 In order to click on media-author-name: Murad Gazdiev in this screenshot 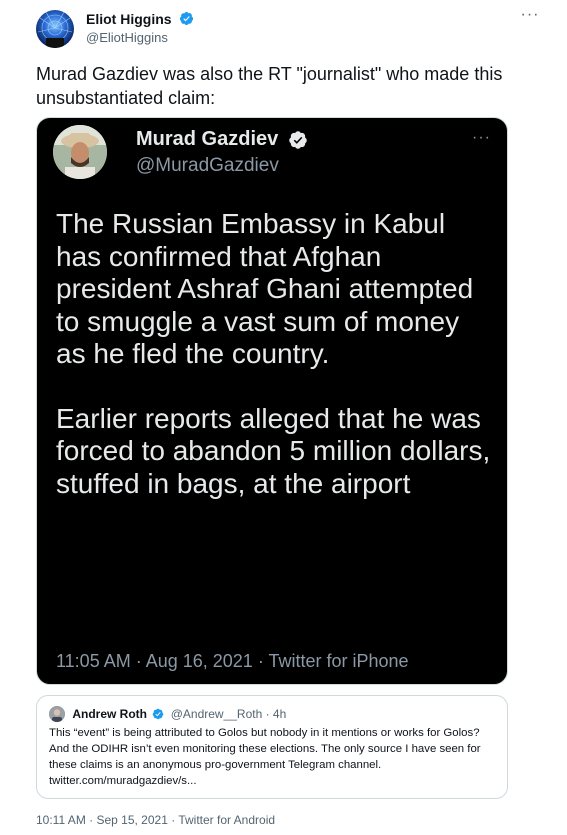, I will do `click(207, 139)`.